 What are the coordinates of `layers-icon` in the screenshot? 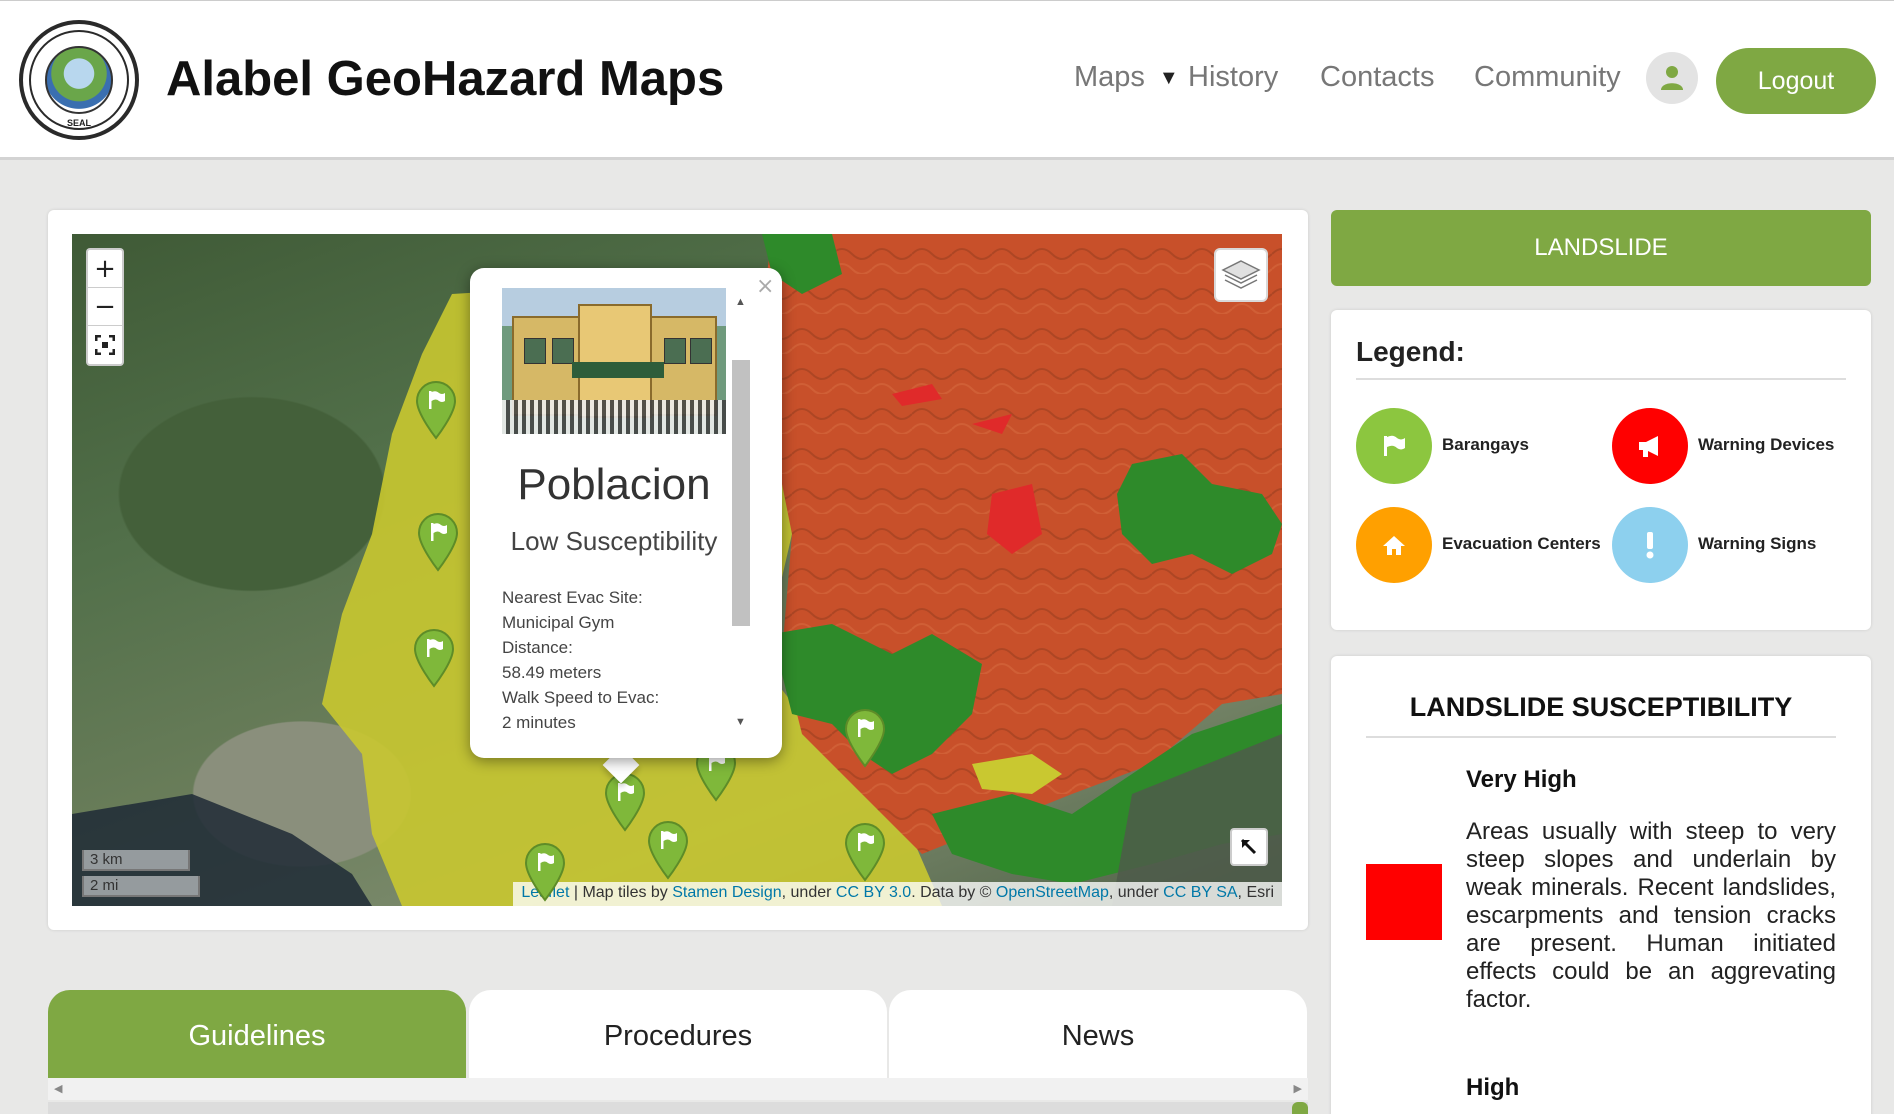 It's located at (1241, 274).